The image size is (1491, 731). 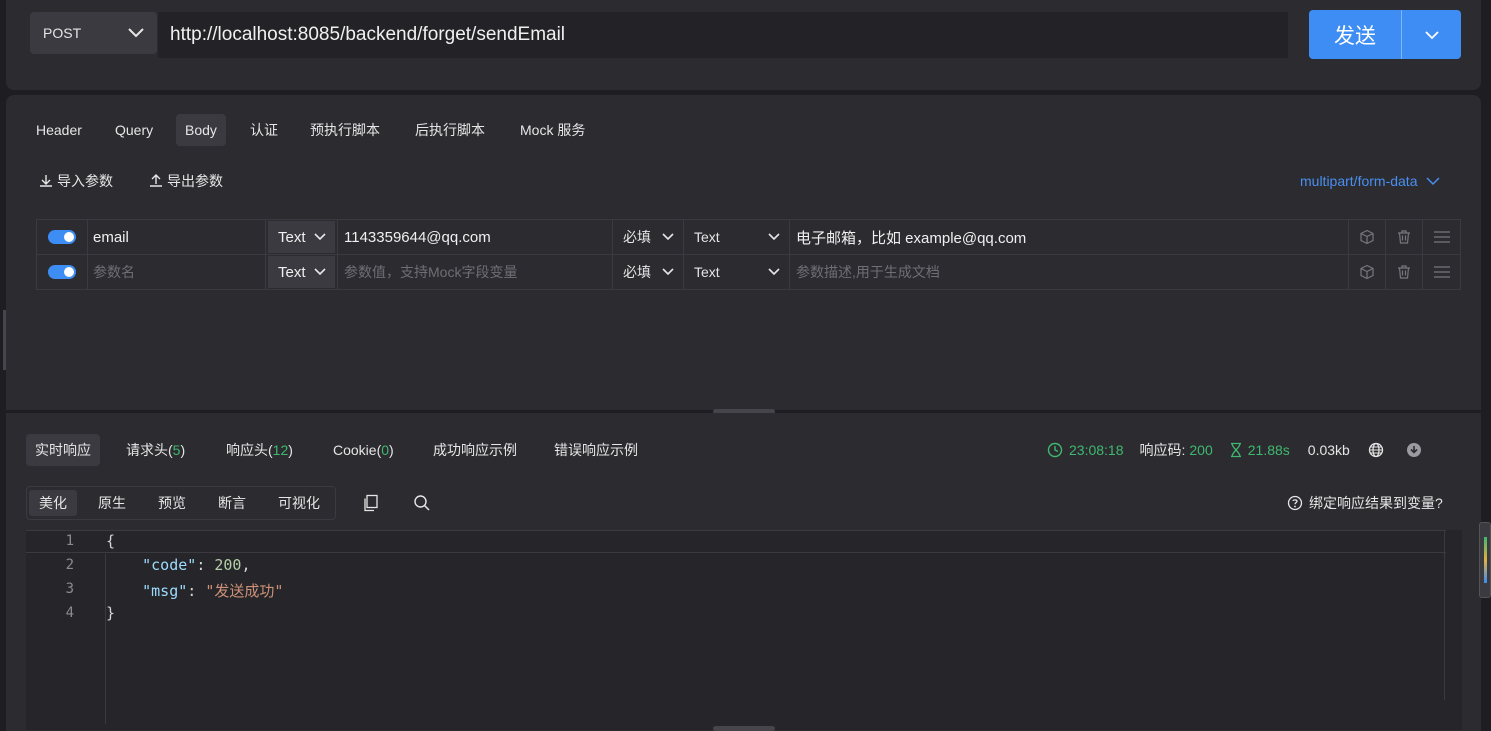 What do you see at coordinates (299, 503) in the screenshot?
I see `view-tab-visualize: 可视化` at bounding box center [299, 503].